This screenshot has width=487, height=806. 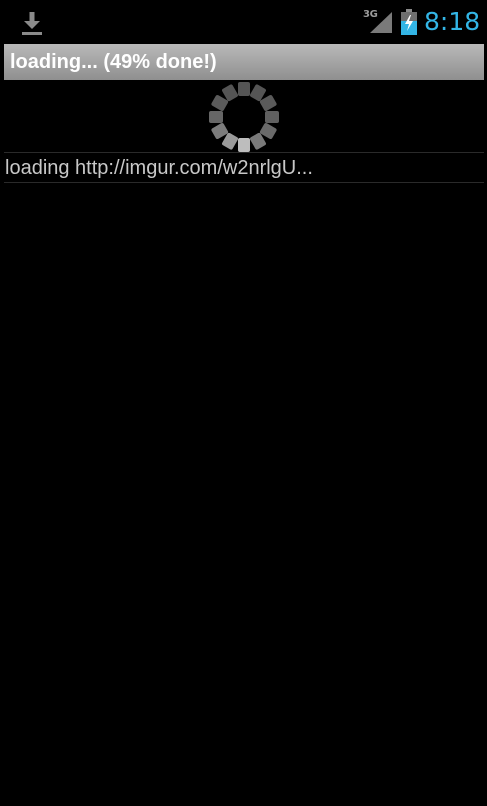 I want to click on progress-title: loading... (49% done!), so click(x=113, y=62).